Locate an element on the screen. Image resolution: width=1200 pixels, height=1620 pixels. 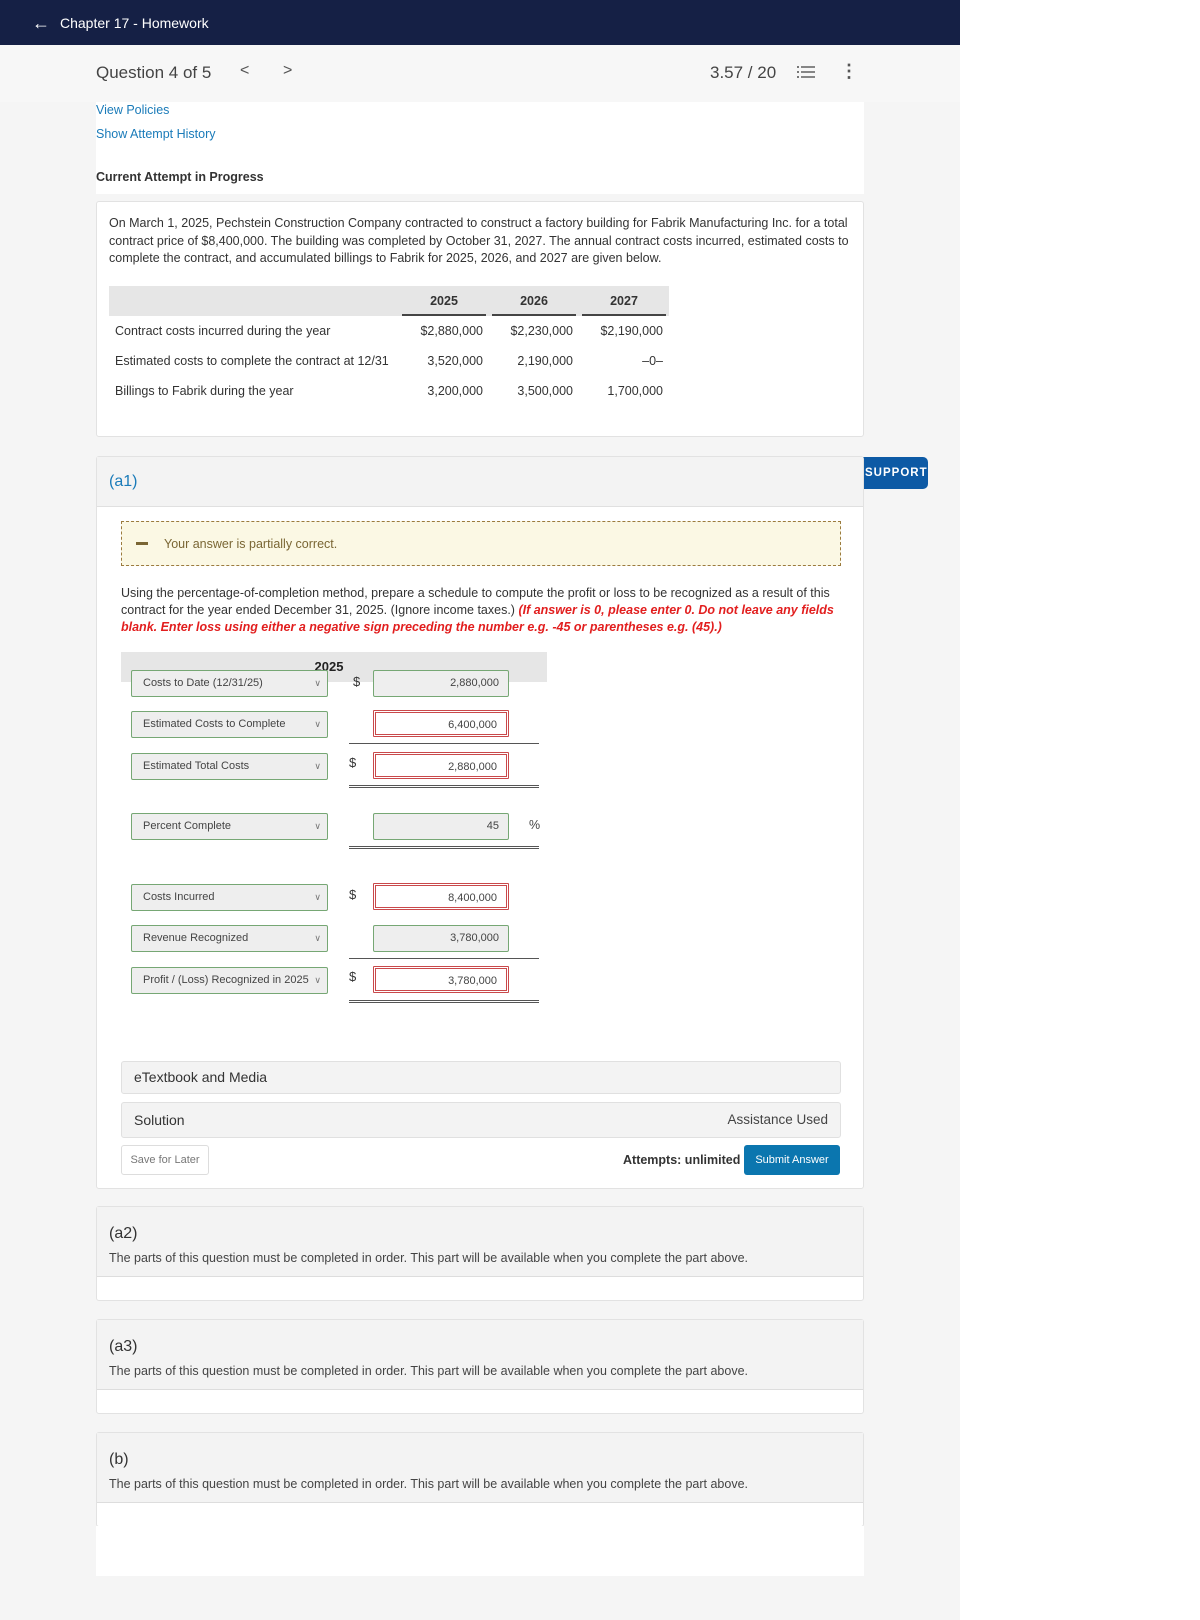
percent-input: 45 is located at coordinates (441, 826).